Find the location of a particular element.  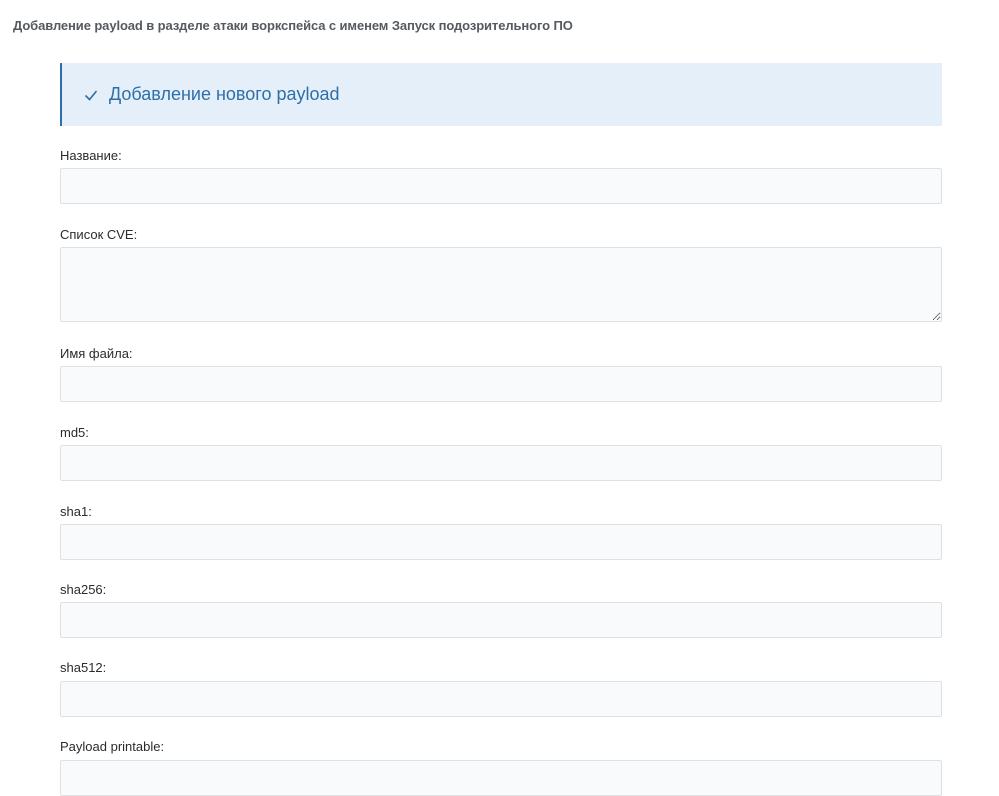

sha512-field-group: sha512: is located at coordinates (83, 667).